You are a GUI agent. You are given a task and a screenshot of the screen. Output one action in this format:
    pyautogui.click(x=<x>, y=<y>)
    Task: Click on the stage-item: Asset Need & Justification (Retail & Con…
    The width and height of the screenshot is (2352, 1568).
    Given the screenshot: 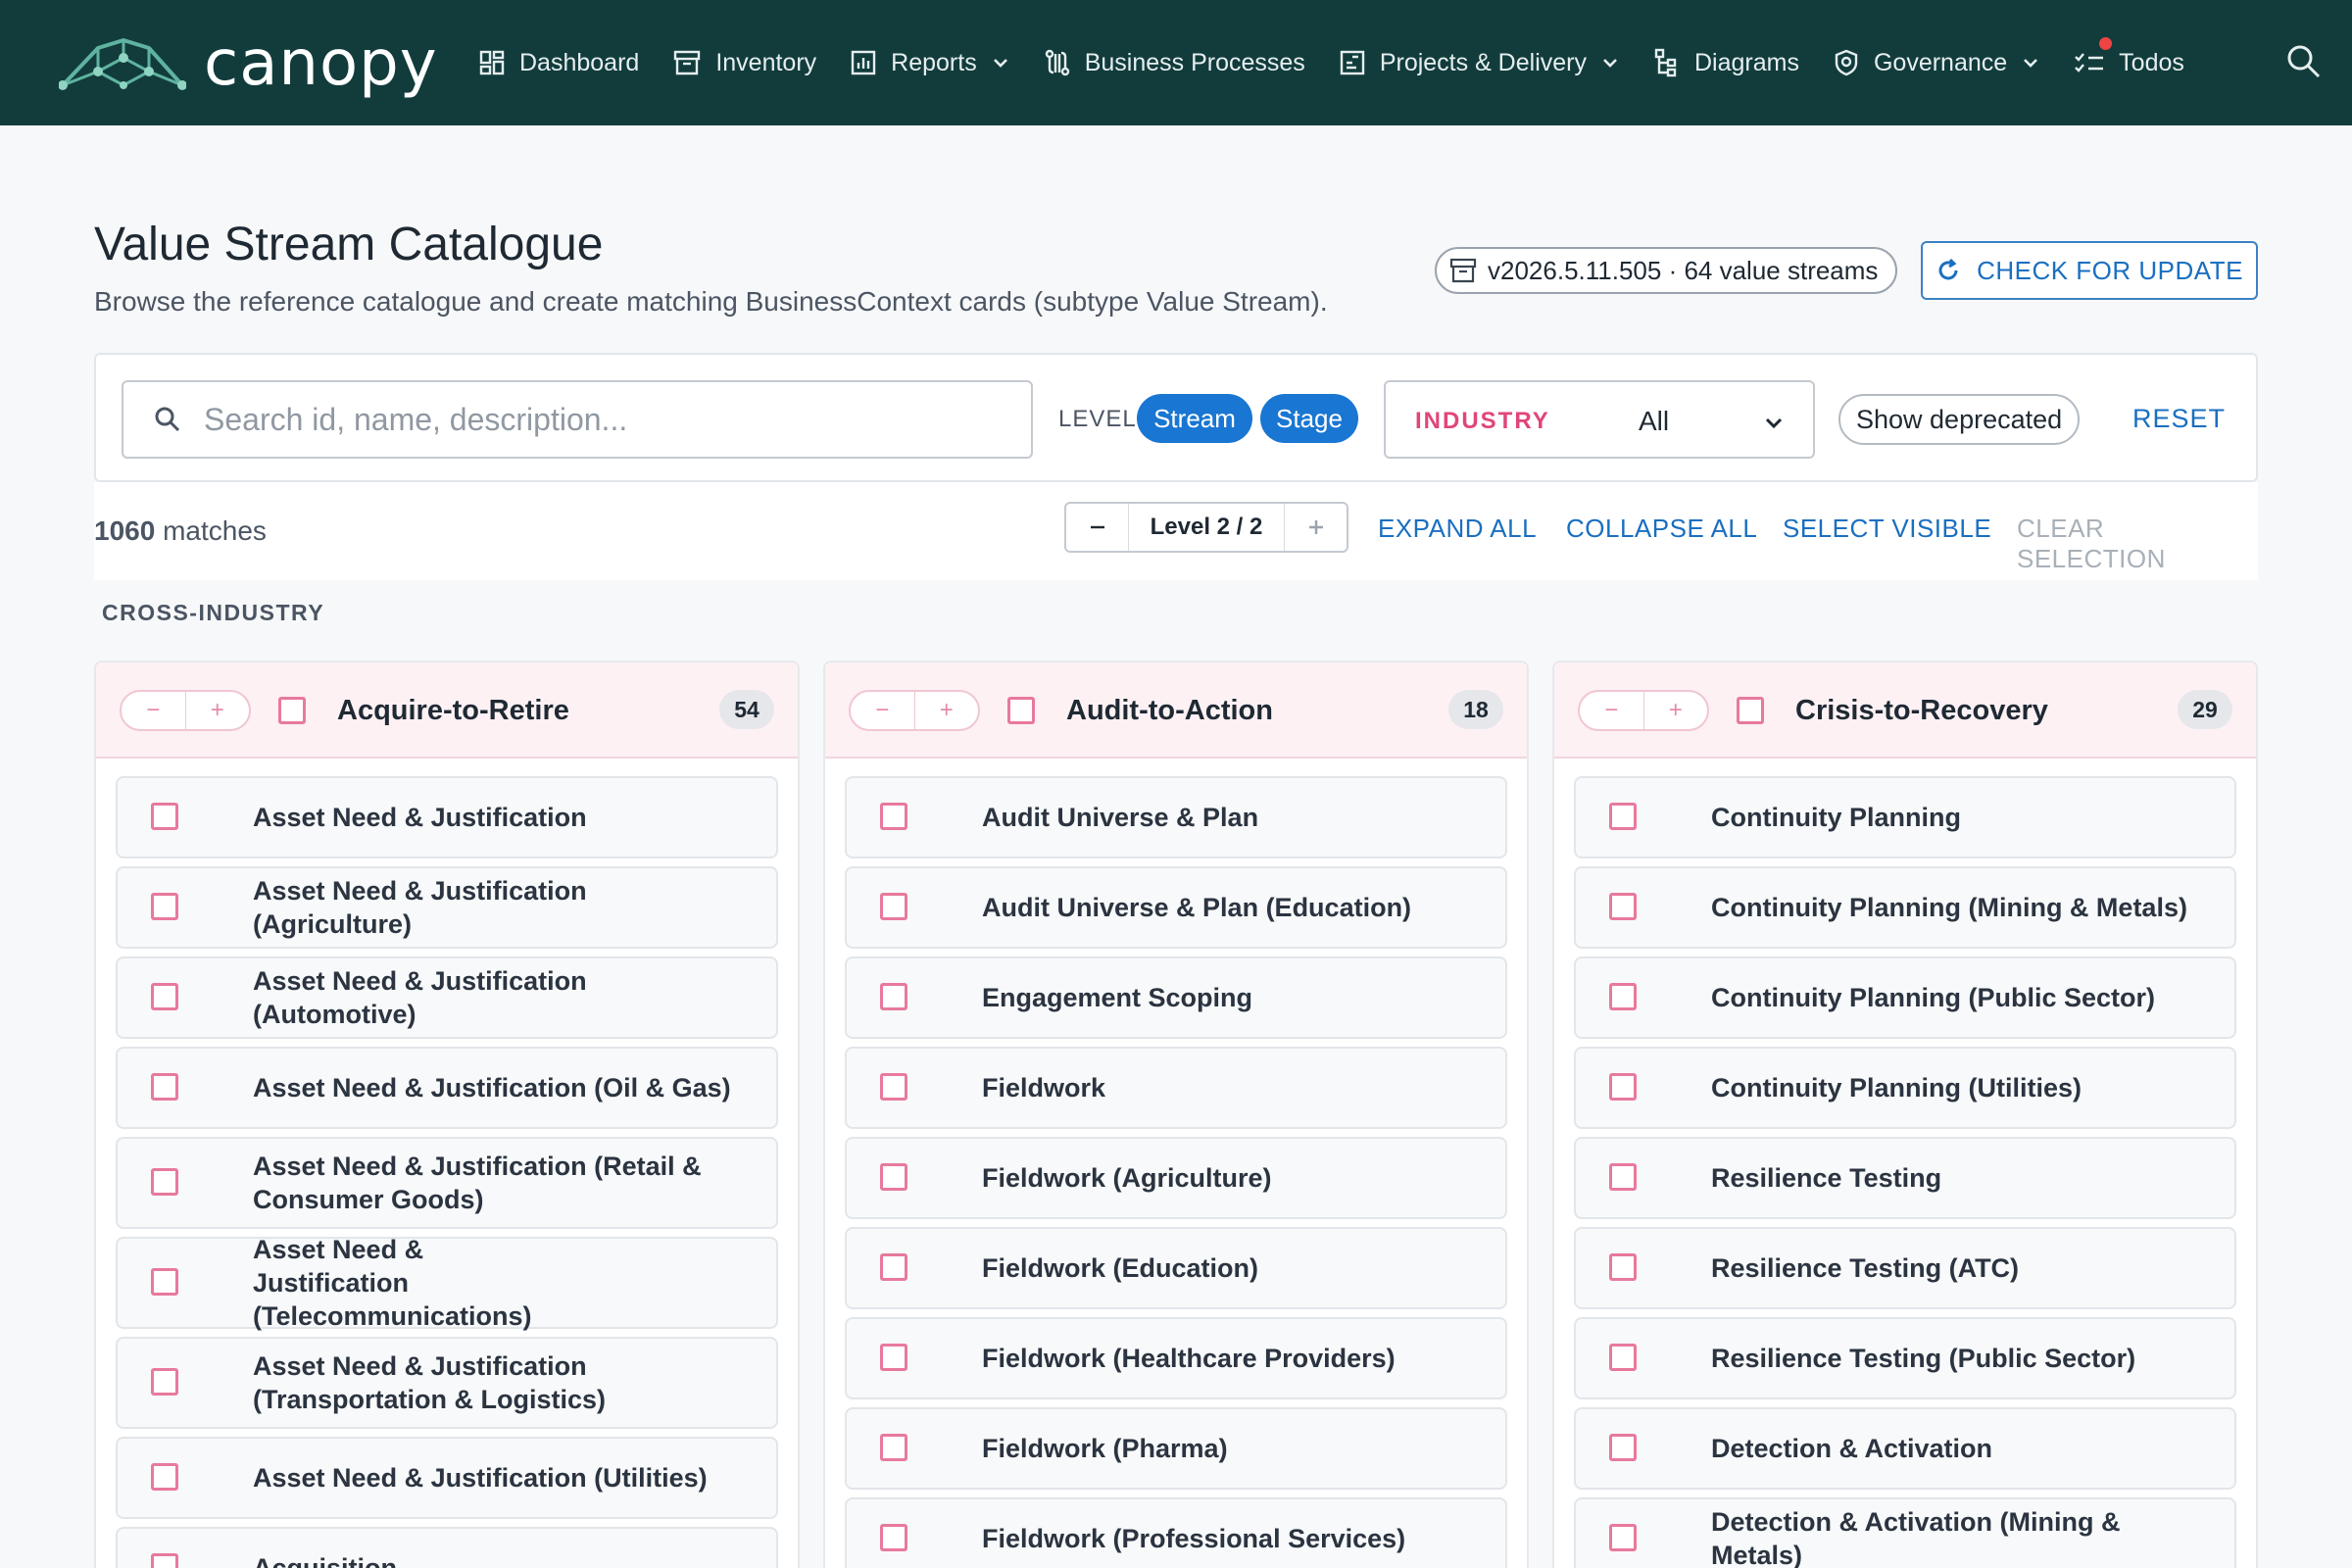 What is the action you would take?
    pyautogui.click(x=447, y=1183)
    